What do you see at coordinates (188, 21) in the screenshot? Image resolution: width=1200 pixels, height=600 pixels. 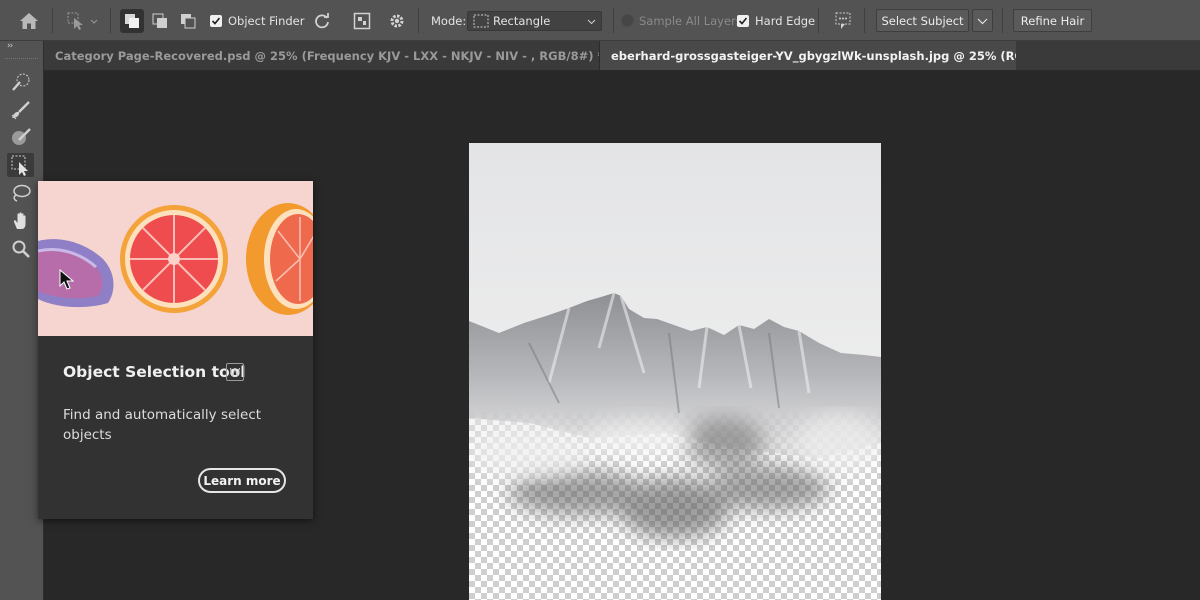 I see `subtract-from-selection-icon` at bounding box center [188, 21].